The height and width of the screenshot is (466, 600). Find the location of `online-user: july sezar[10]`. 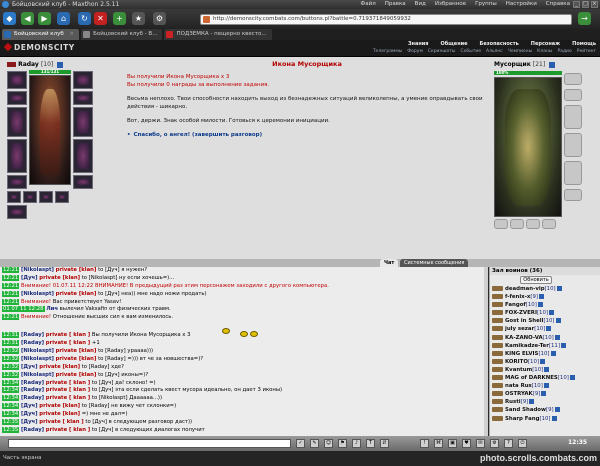

online-user: july sezar[10] is located at coordinates (545, 329).